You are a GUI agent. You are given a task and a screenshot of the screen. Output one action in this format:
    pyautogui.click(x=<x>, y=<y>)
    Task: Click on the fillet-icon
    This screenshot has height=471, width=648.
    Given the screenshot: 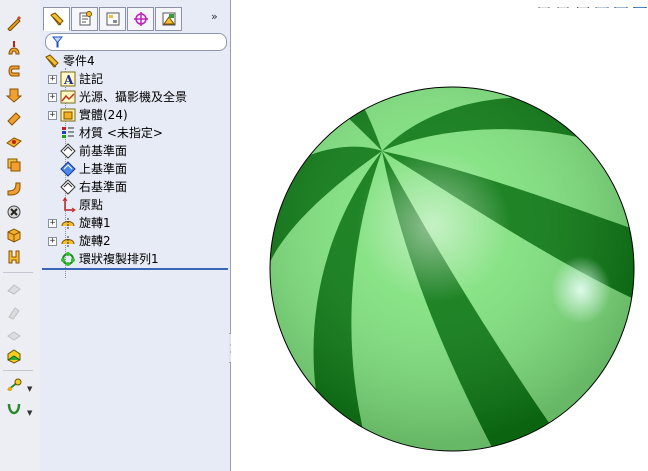 What is the action you would take?
    pyautogui.click(x=14, y=189)
    